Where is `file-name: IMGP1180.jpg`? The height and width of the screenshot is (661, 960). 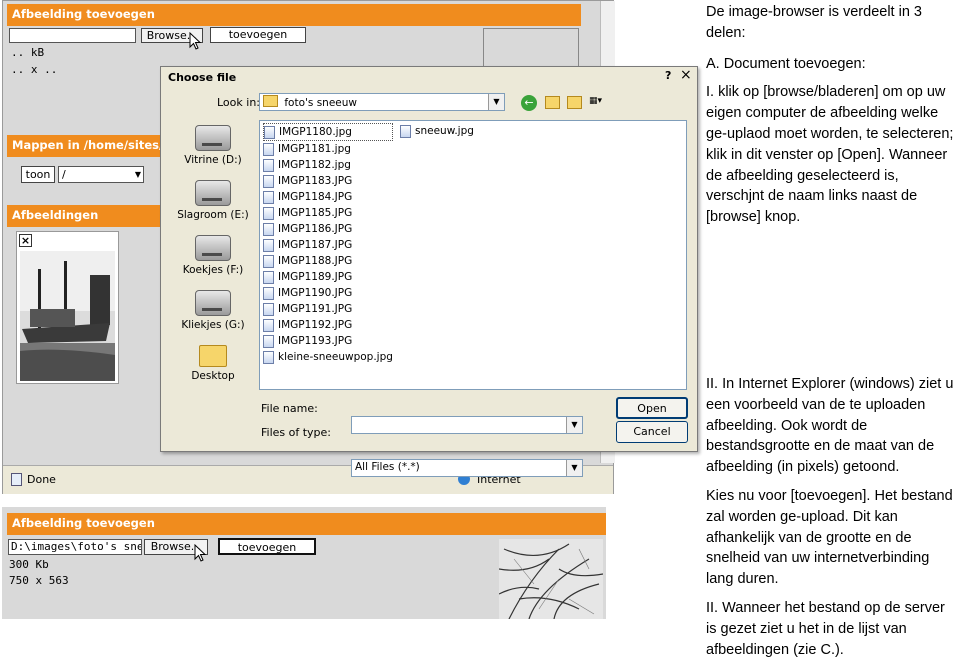
file-name: IMGP1180.jpg is located at coordinates (315, 132).